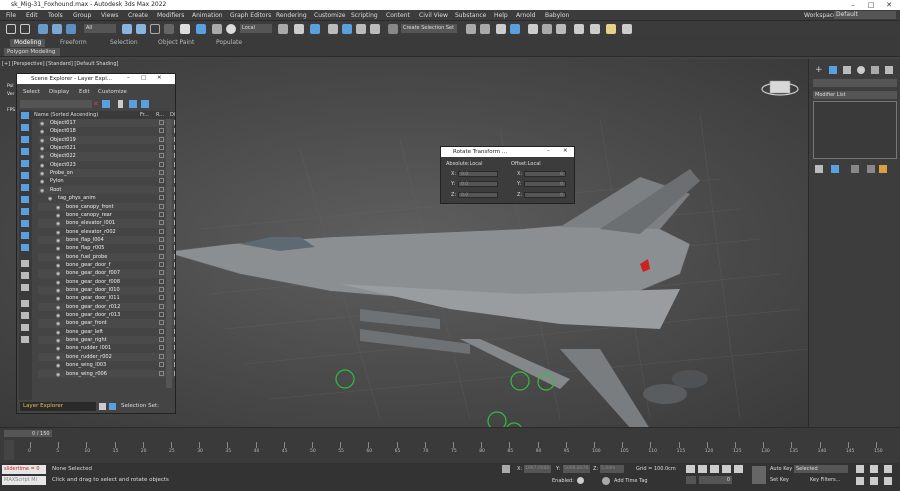 This screenshot has width=900, height=491. I want to click on schematic-view-icon, so click(547, 29).